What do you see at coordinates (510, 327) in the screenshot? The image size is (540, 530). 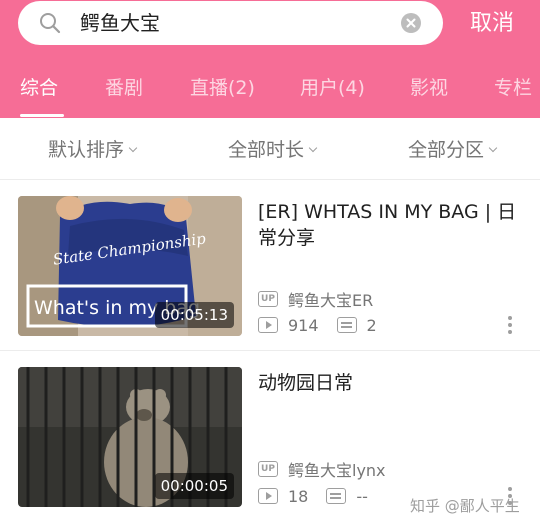 I see `more-vertical-icon` at bounding box center [510, 327].